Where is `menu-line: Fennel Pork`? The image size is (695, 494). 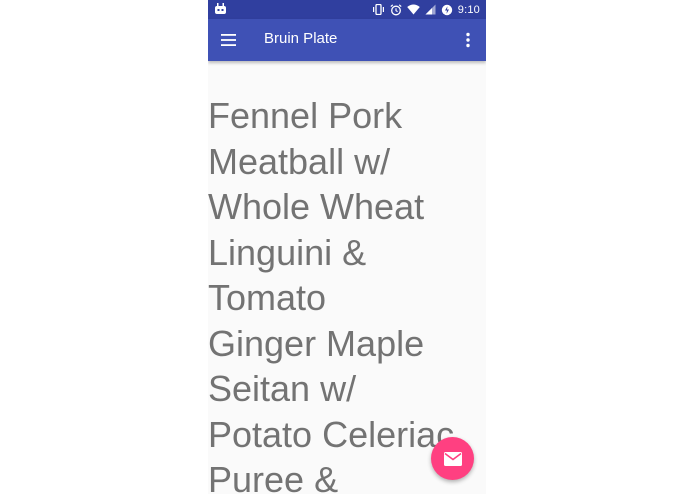
menu-line: Fennel Pork is located at coordinates (305, 115).